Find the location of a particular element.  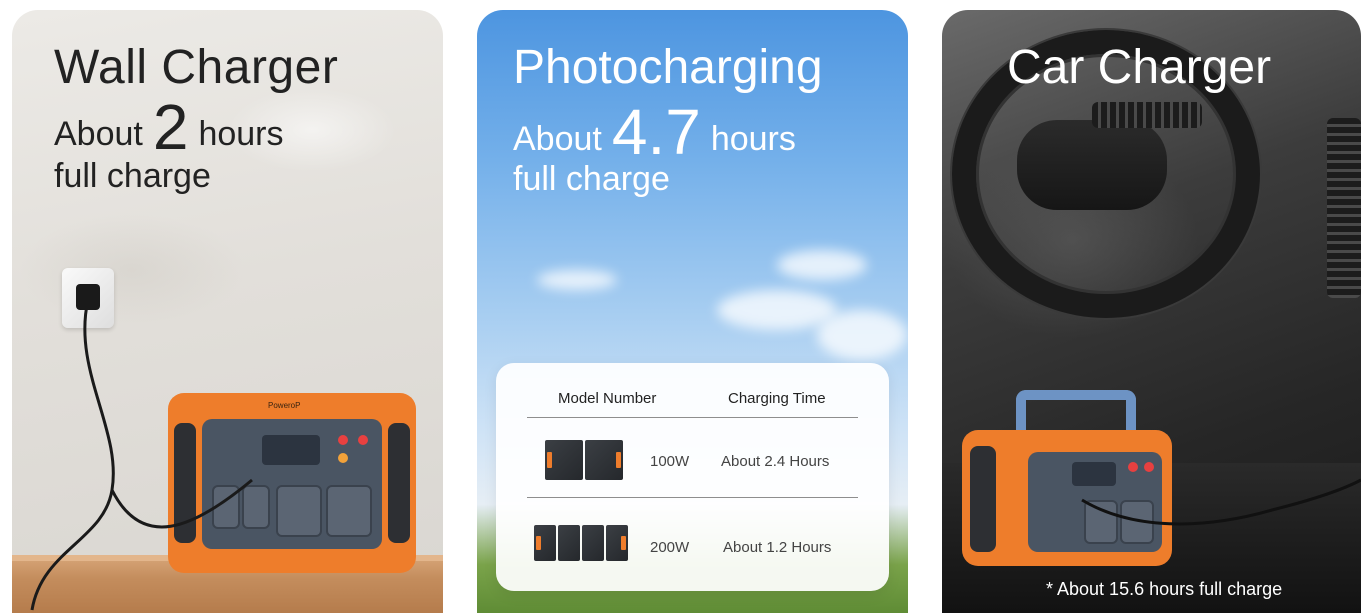

wall-socket-icon is located at coordinates (88, 298).